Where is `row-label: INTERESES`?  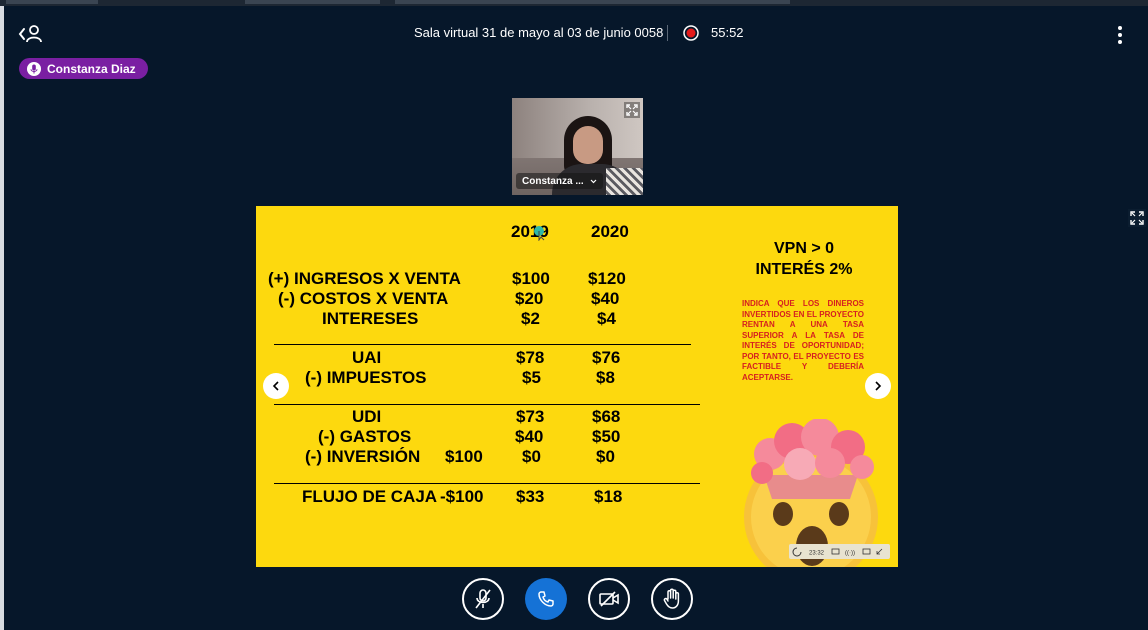 row-label: INTERESES is located at coordinates (370, 318).